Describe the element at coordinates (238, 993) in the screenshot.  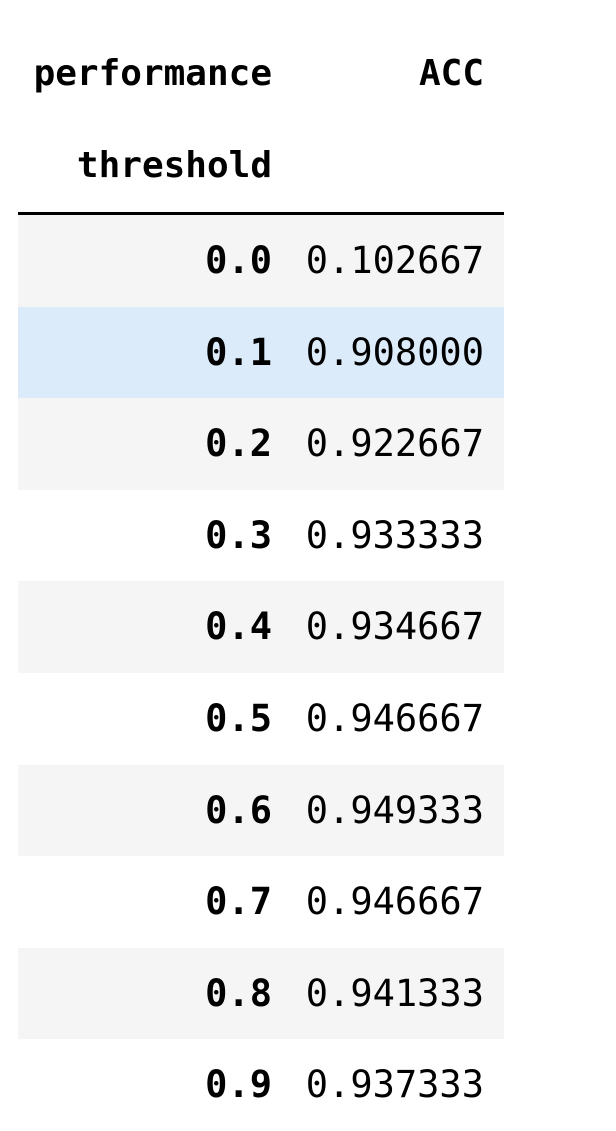
I see `row-index-cell: 0.8` at that location.